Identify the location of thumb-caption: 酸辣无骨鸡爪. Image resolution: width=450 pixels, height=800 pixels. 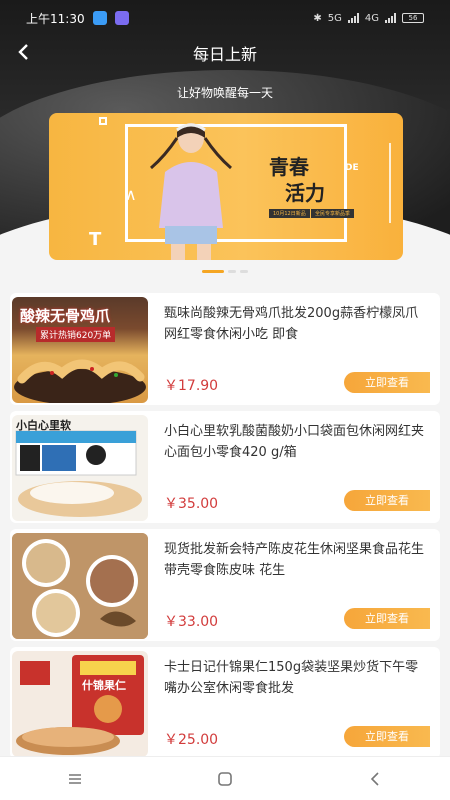
(65, 316).